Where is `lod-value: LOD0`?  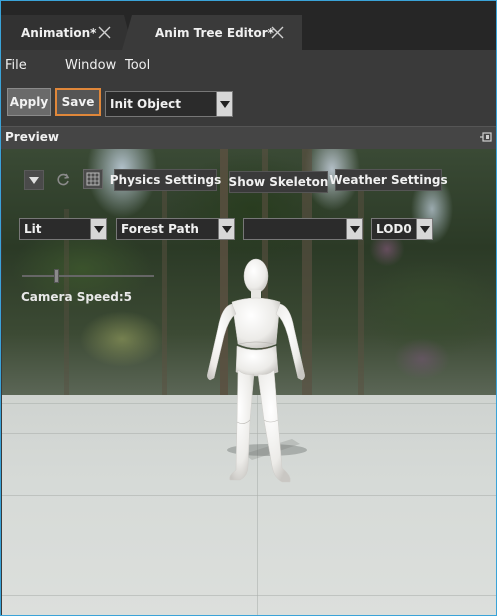
lod-value: LOD0 is located at coordinates (394, 229).